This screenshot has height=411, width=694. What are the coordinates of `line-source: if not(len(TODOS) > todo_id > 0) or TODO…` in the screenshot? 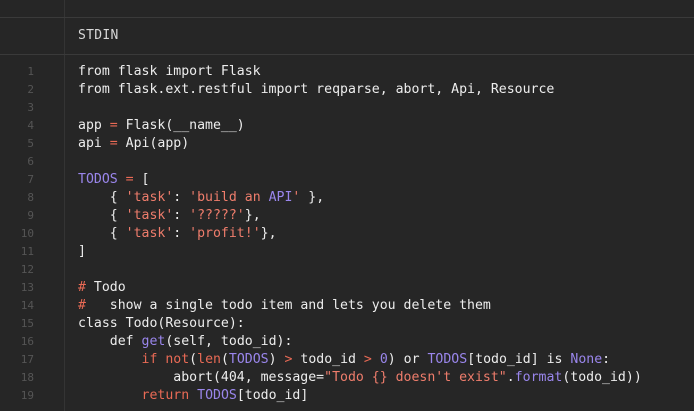 It's located at (344, 360).